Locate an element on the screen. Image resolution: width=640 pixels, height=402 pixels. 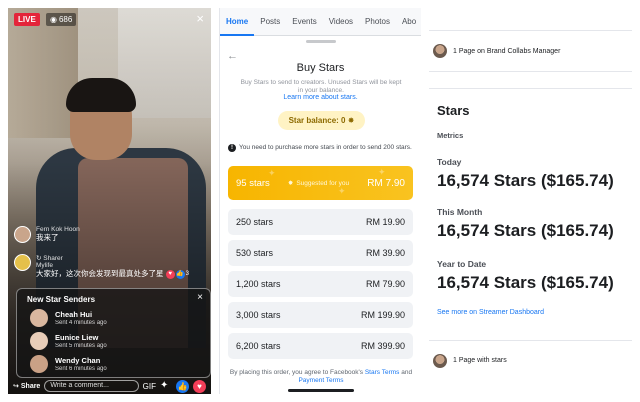
sender-time: Sent 5 minutes ago is located at coordinates (81, 345).